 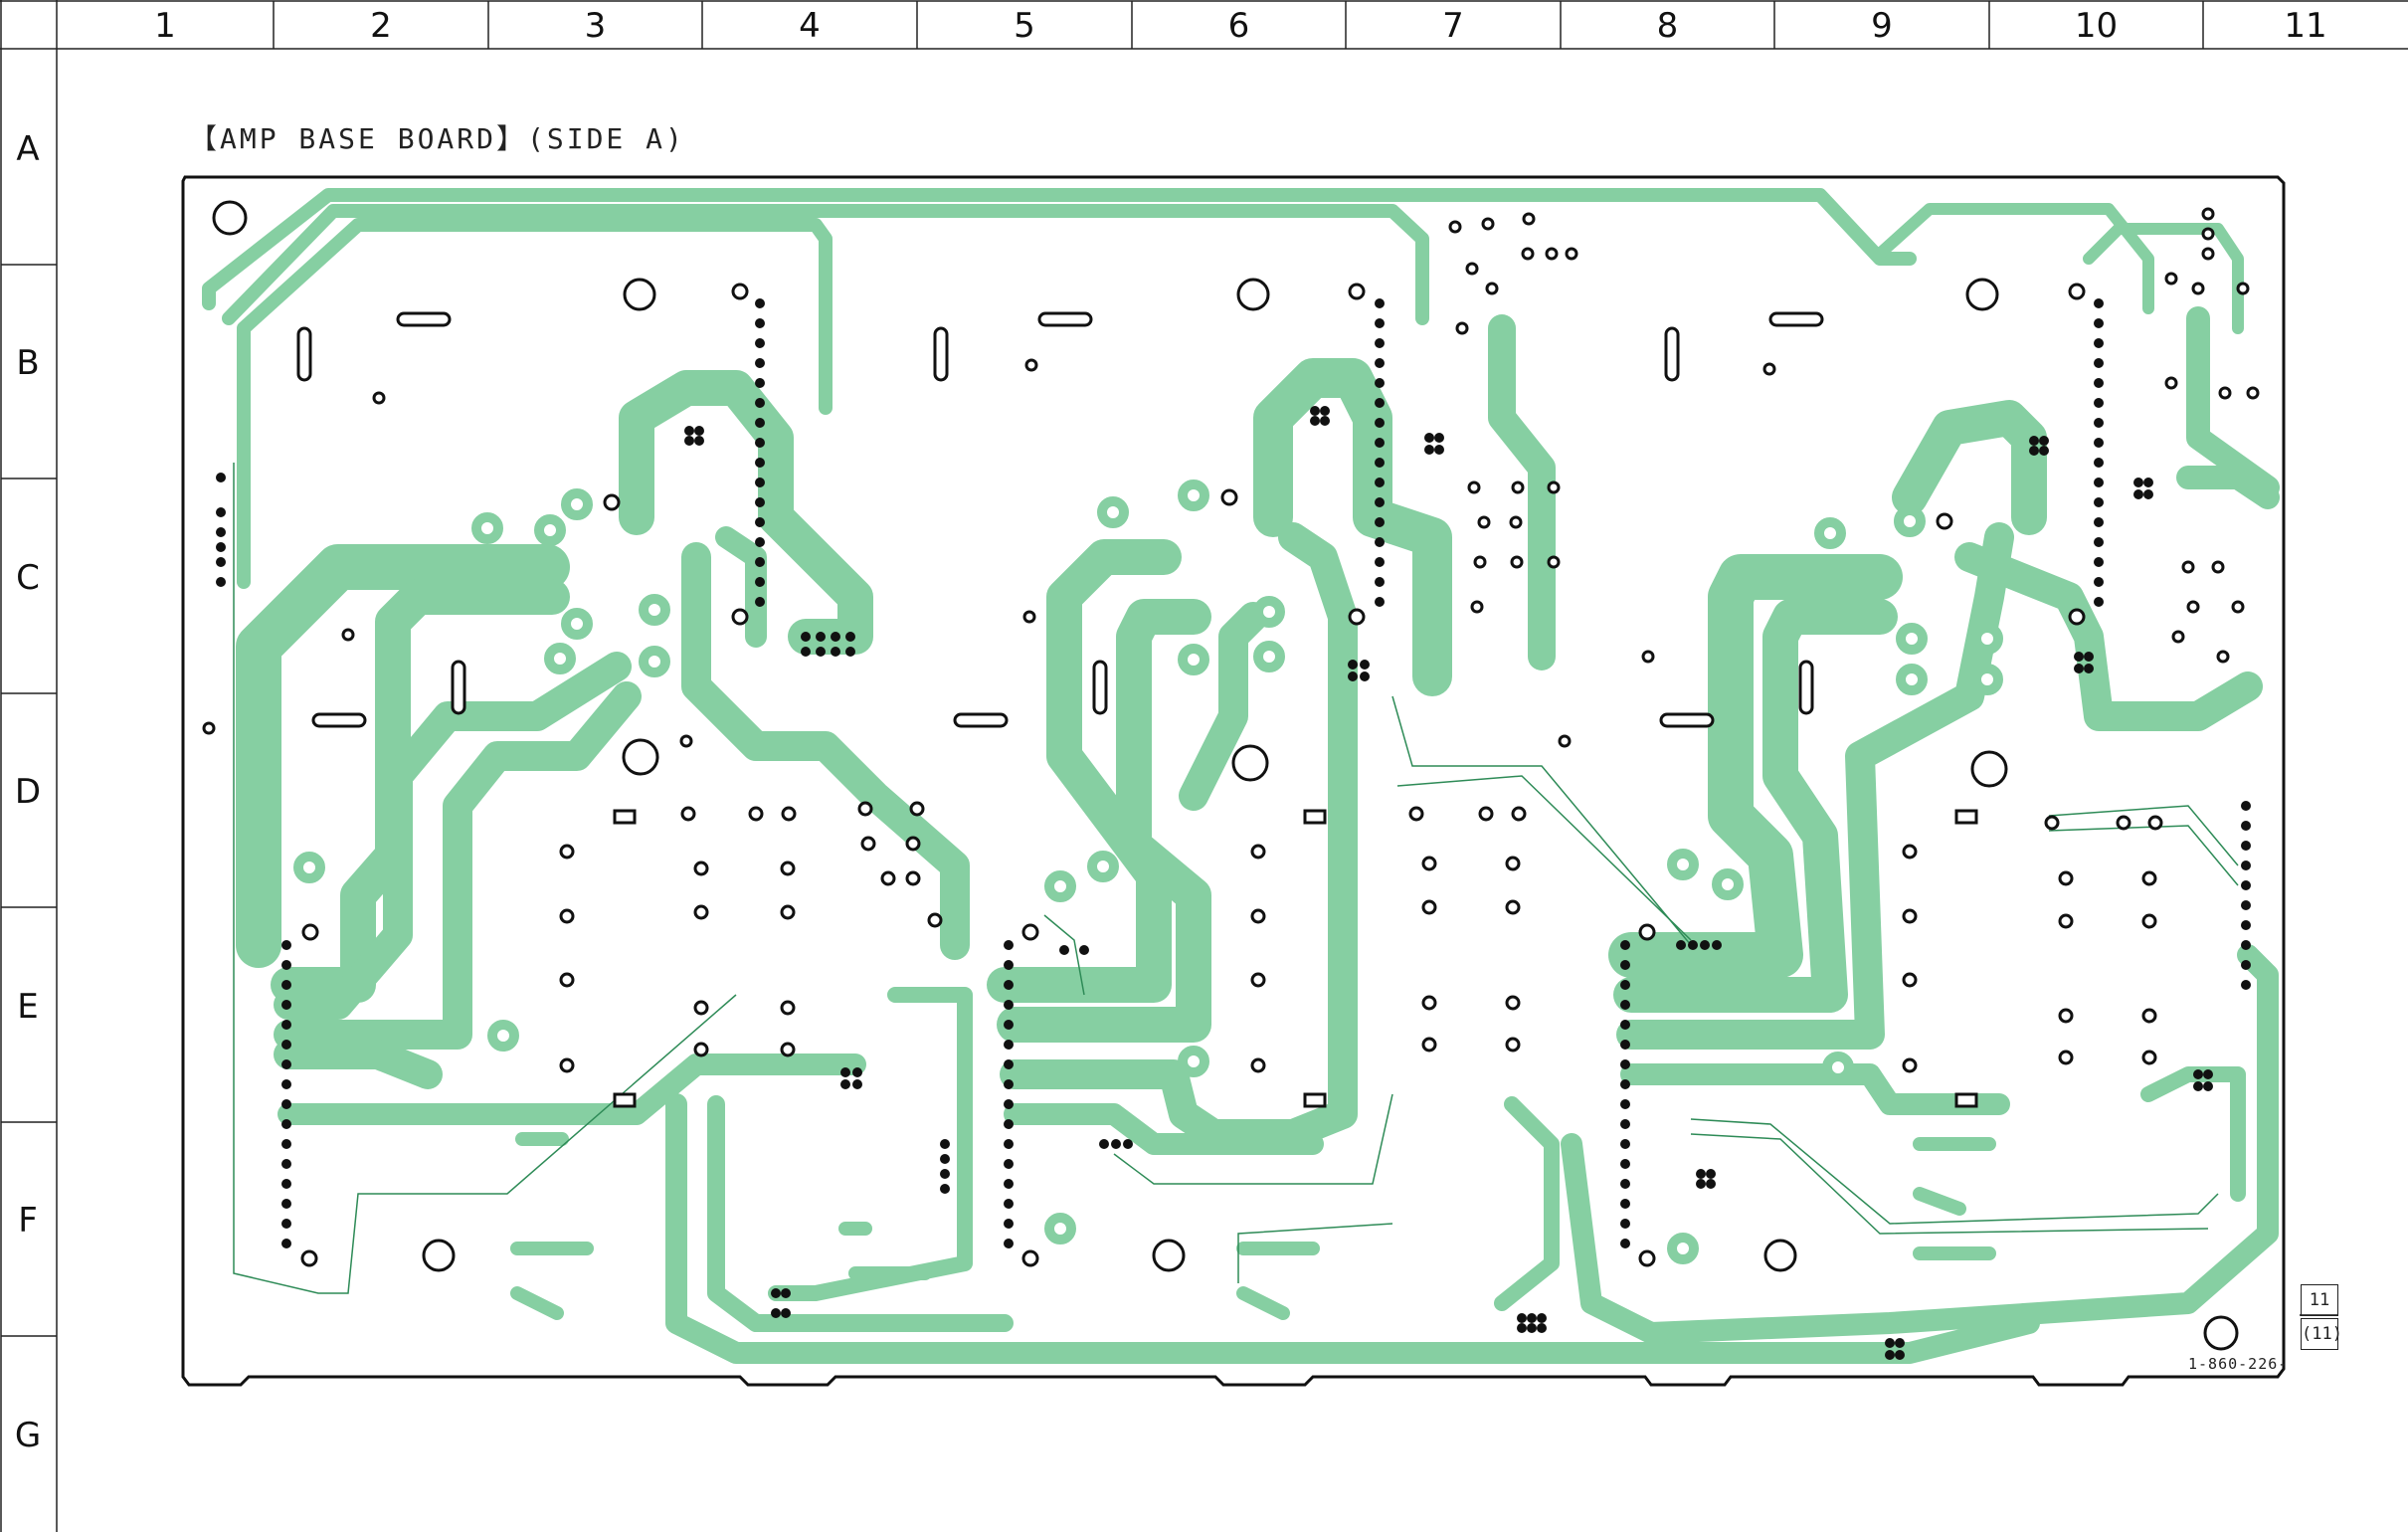 What do you see at coordinates (2239, 1364) in the screenshot?
I see `board-part-number: 1-860-226-` at bounding box center [2239, 1364].